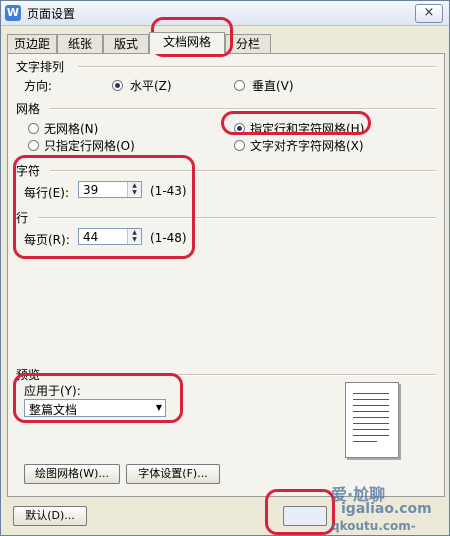 The image size is (450, 536). What do you see at coordinates (117, 85) in the screenshot?
I see `horizontal-radio` at bounding box center [117, 85].